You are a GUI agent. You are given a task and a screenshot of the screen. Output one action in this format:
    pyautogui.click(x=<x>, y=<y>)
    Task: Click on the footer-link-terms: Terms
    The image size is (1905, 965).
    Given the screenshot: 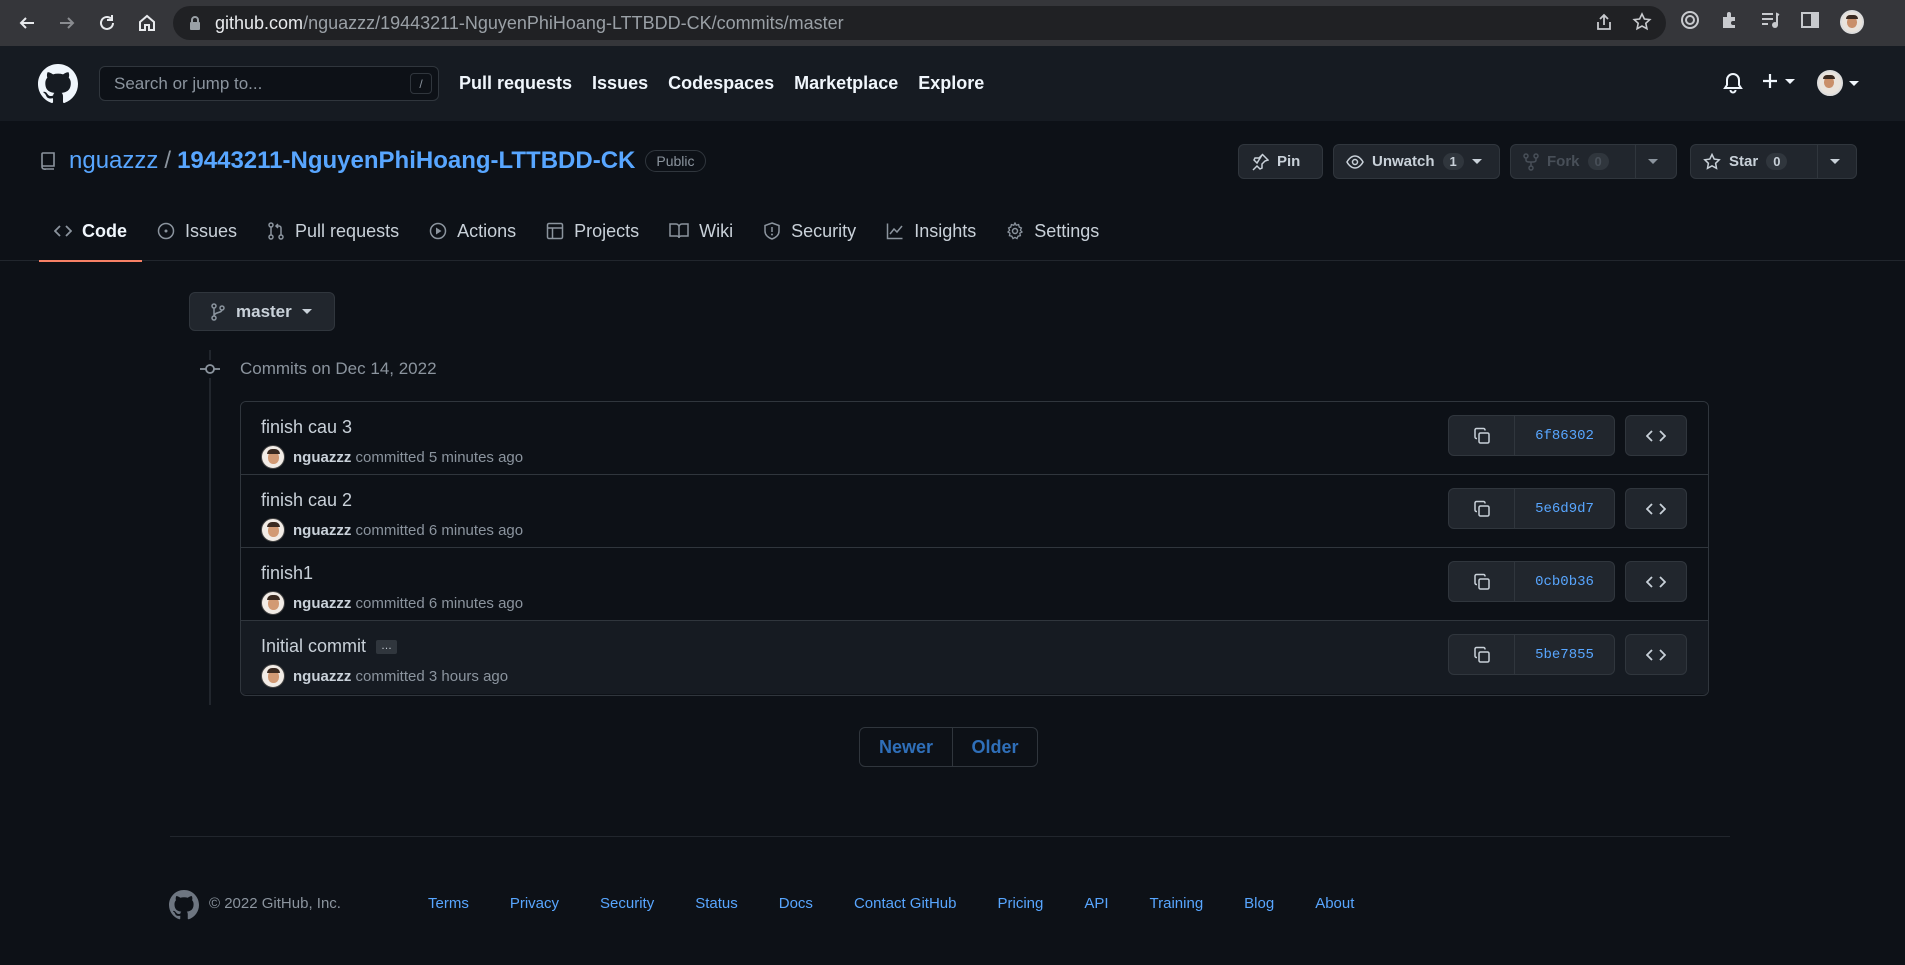 What is the action you would take?
    pyautogui.click(x=448, y=903)
    